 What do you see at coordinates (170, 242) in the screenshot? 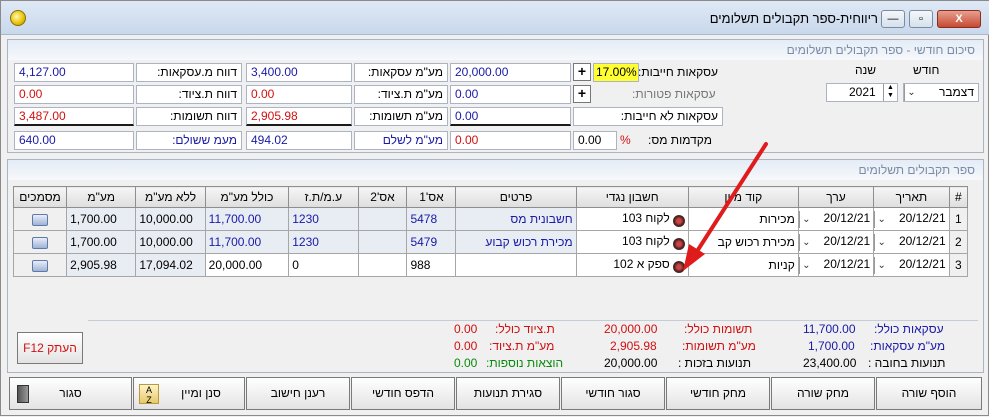
I see `net-cell: 10,000.00` at bounding box center [170, 242].